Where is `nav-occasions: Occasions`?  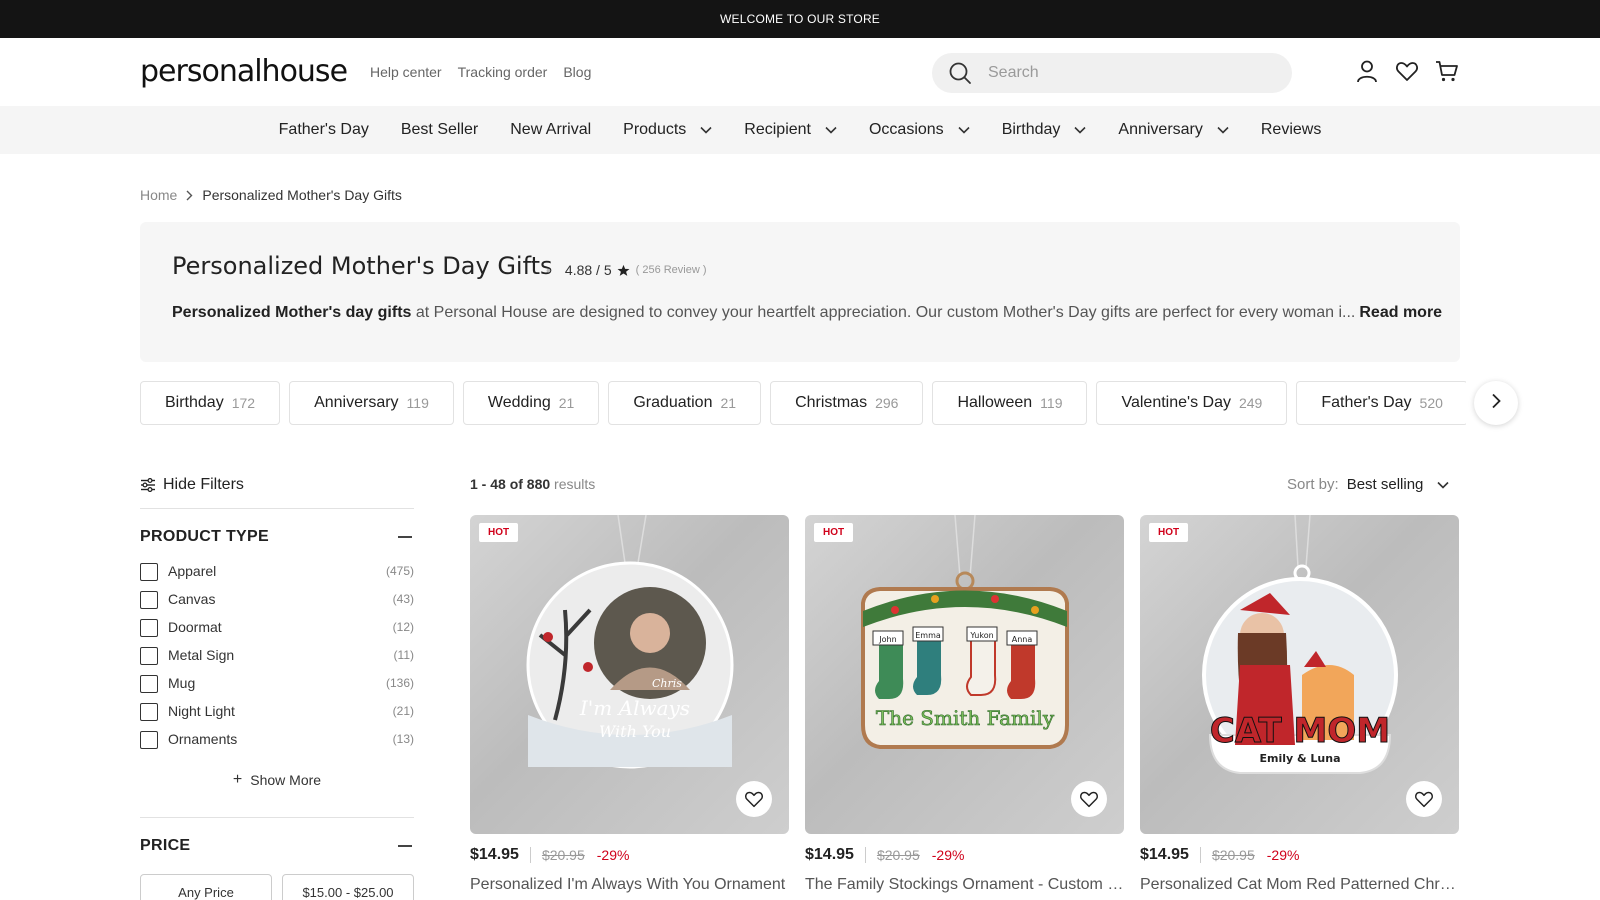
nav-occasions: Occasions is located at coordinates (919, 130).